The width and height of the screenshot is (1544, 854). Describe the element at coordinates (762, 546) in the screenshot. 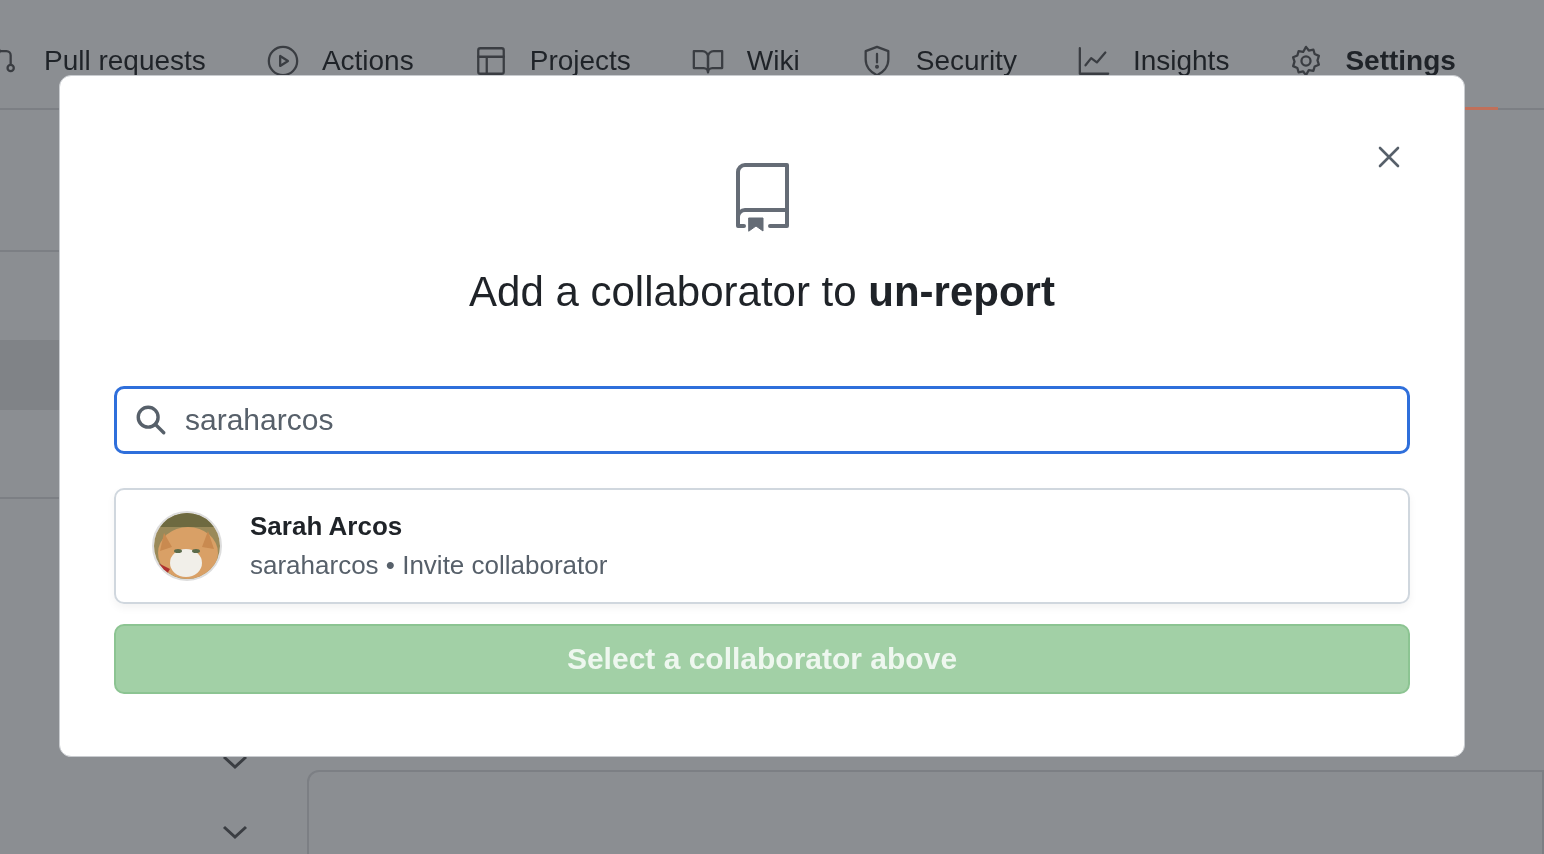

I see `search-result: Sarah Arcos saraharcos • Invite collaborator` at that location.